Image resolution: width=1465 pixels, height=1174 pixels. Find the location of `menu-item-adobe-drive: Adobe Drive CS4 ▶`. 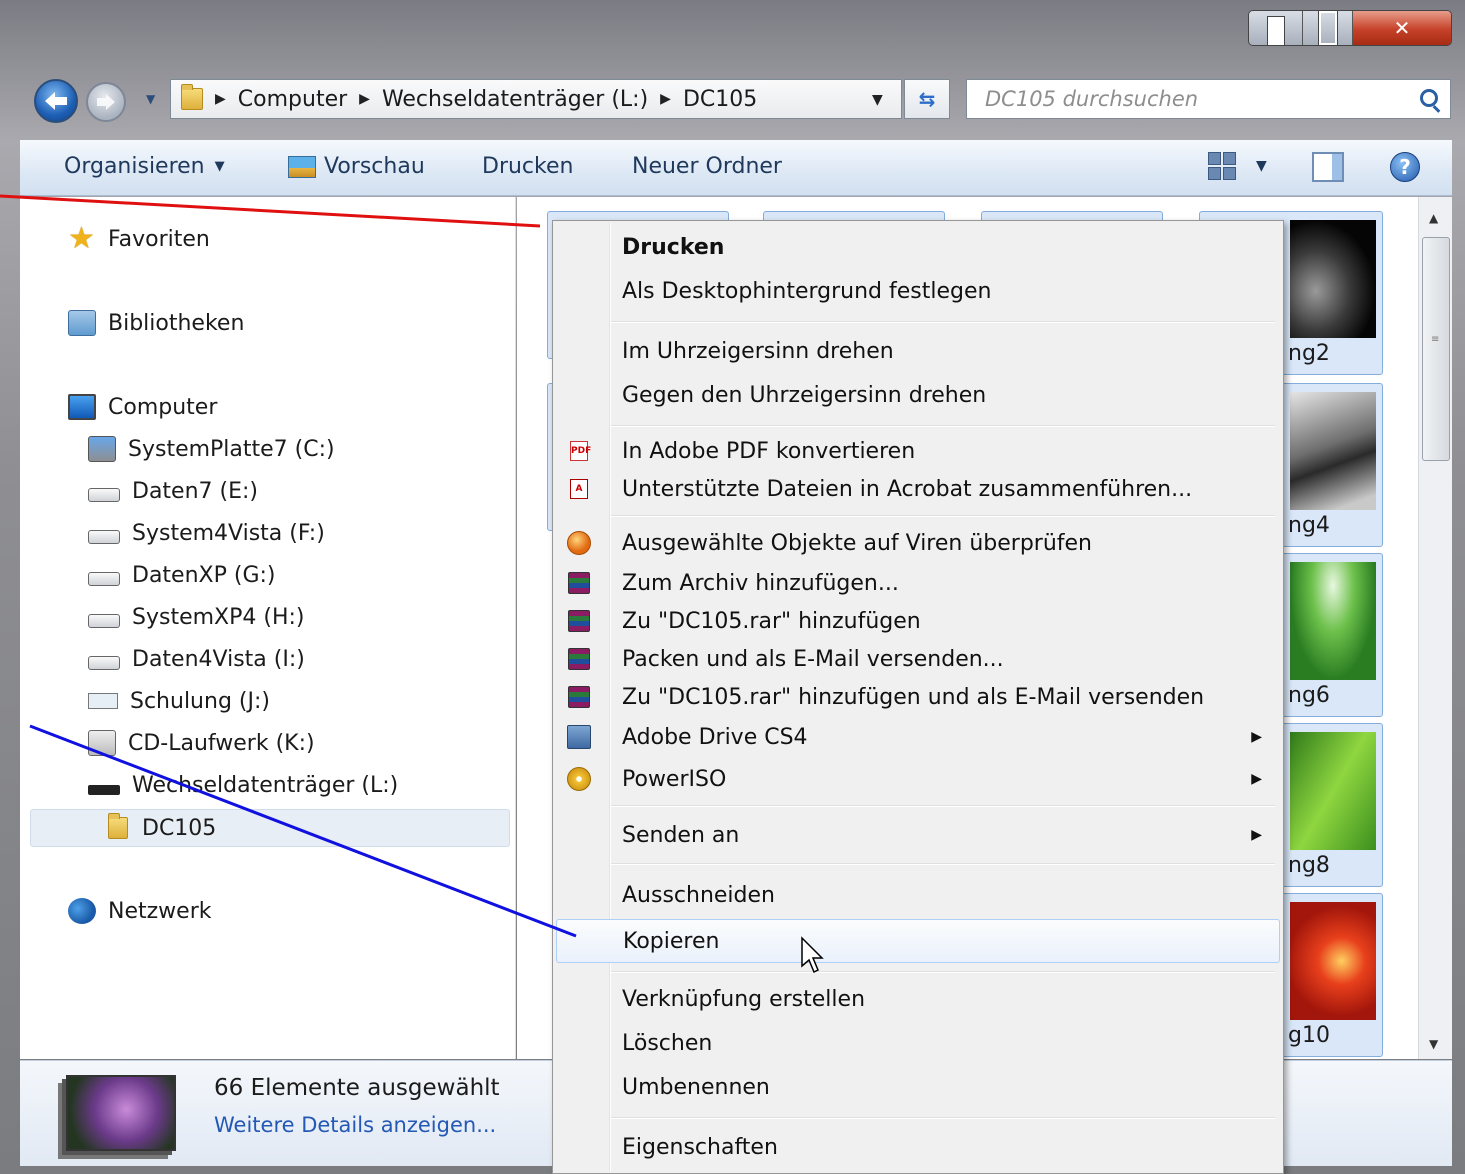

menu-item-adobe-drive: Adobe Drive CS4 ▶ is located at coordinates (918, 737).